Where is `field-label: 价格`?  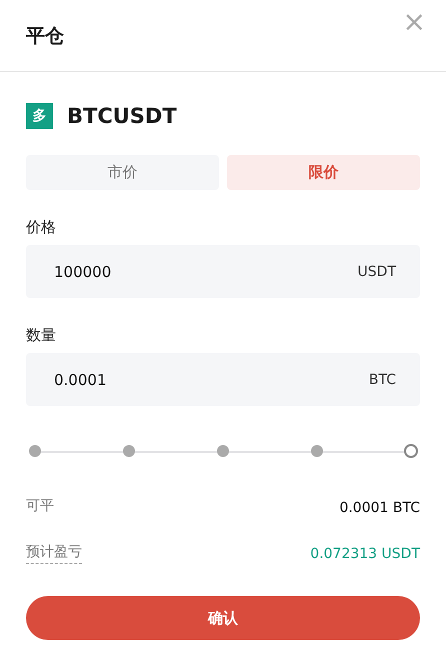
field-label: 价格 is located at coordinates (41, 227).